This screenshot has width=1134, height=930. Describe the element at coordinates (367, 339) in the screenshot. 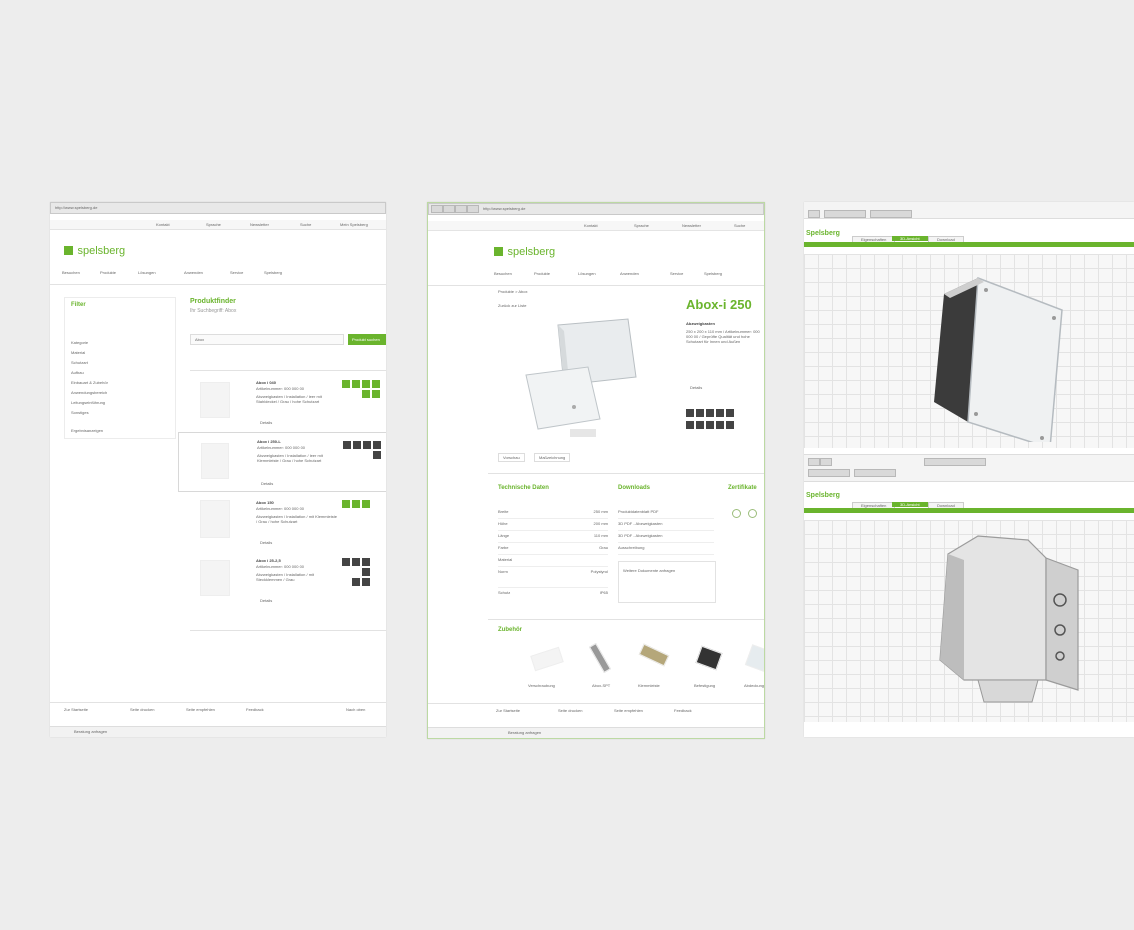

I see `search-button: Produkt suchen` at that location.